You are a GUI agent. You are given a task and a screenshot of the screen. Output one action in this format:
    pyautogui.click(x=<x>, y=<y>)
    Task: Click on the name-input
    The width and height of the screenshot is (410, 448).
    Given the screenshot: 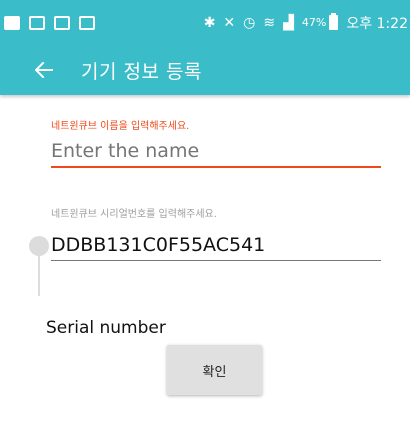 What is the action you would take?
    pyautogui.click(x=216, y=152)
    